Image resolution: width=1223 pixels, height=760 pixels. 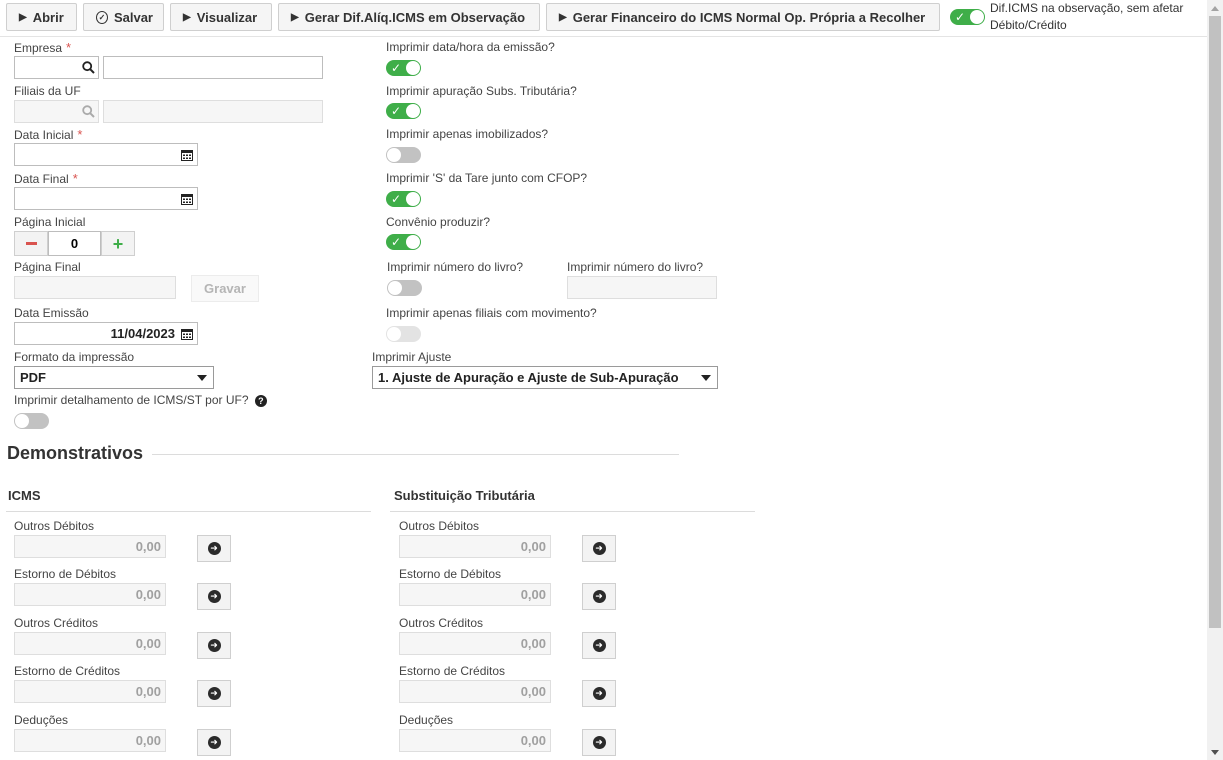 I want to click on numero-livro-label-2: Imprimir número do livro?, so click(x=635, y=267).